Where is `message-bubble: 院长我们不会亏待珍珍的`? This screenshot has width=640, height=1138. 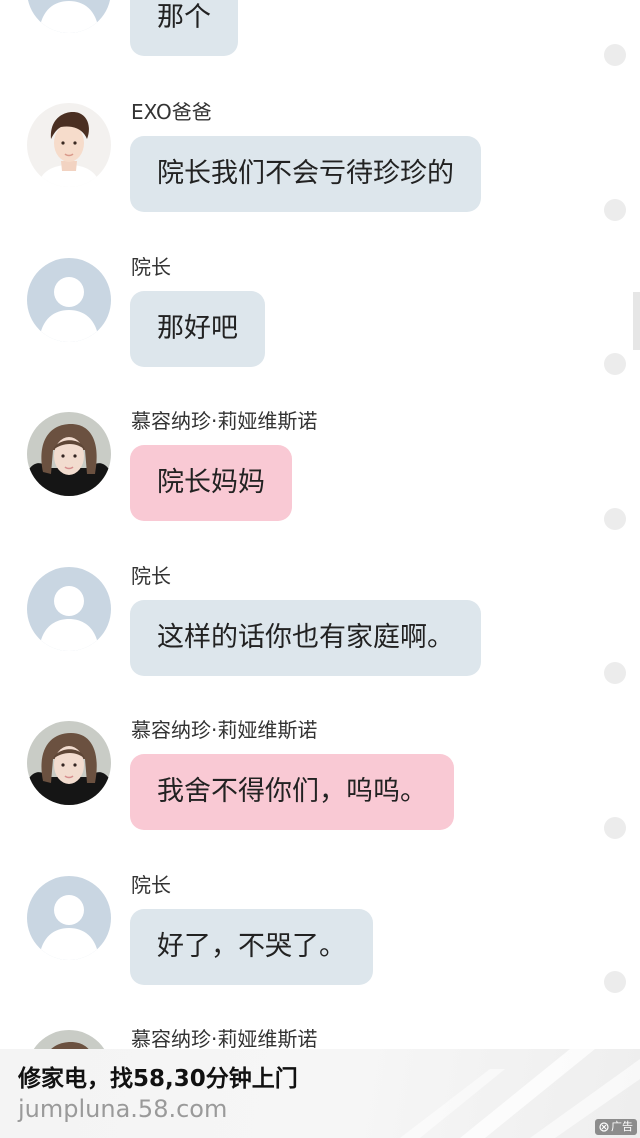
message-bubble: 院长我们不会亏待珍珍的 is located at coordinates (305, 174).